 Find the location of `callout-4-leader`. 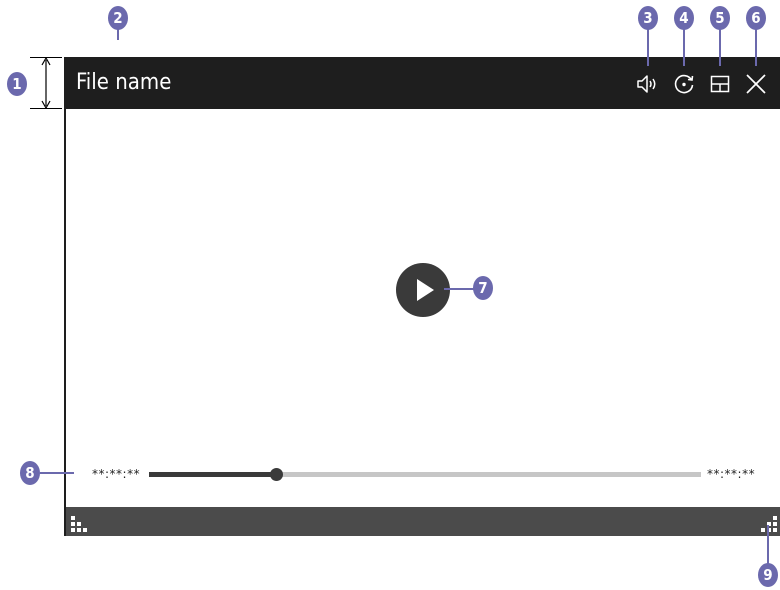

callout-4-leader is located at coordinates (684, 47).